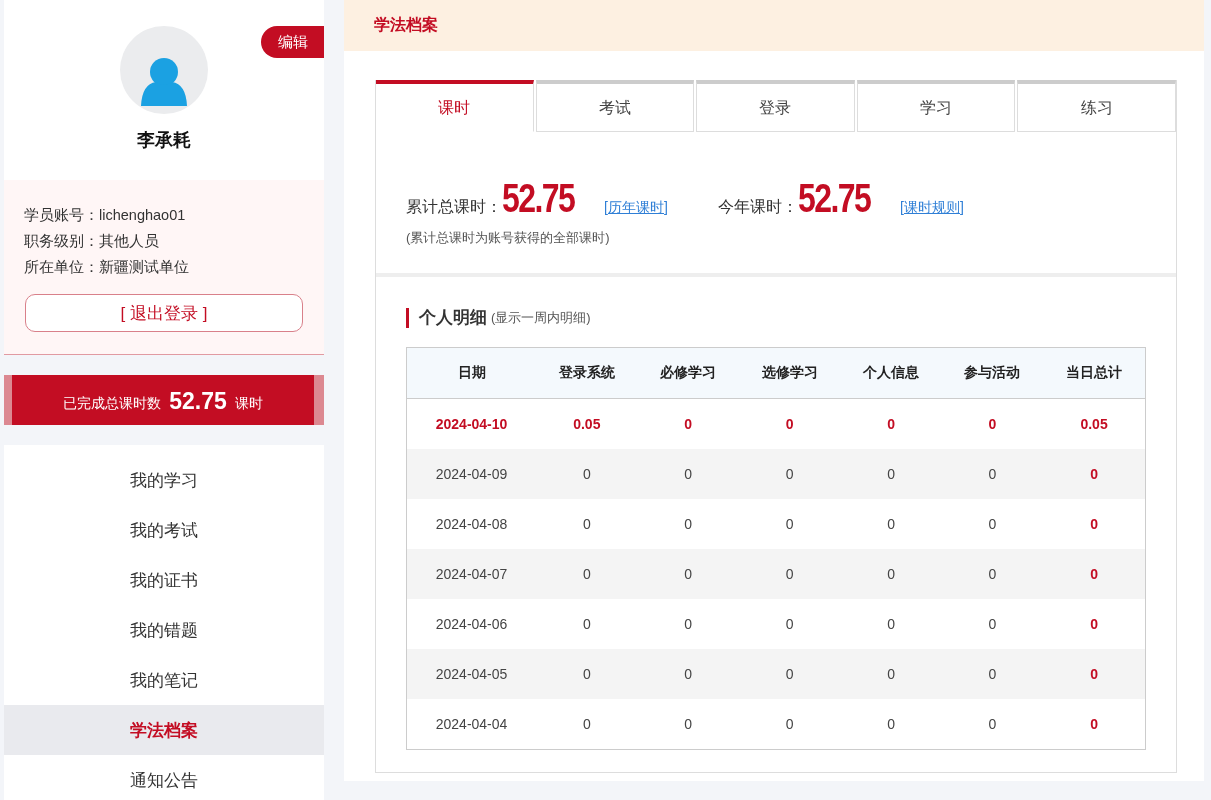  Describe the element at coordinates (164, 480) in the screenshot. I see `menu-item: 我的学习` at that location.